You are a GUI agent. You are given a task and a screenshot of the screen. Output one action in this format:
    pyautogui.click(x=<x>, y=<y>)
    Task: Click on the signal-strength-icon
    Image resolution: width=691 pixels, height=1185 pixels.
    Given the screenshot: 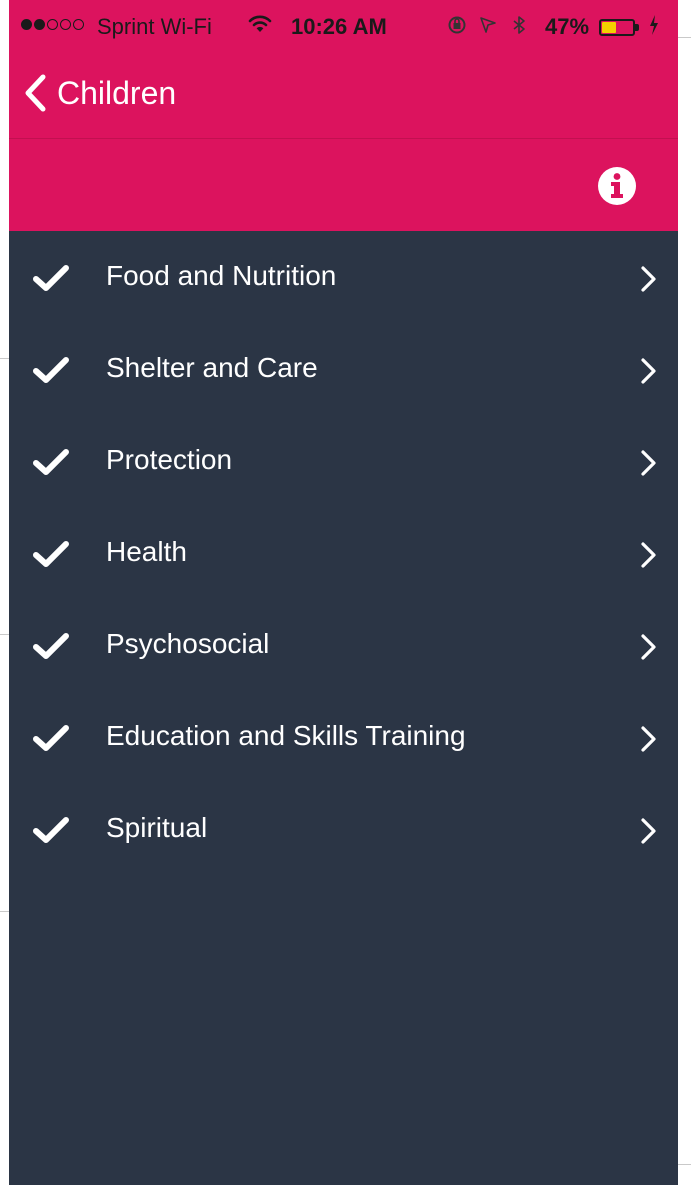 What is the action you would take?
    pyautogui.click(x=52, y=24)
    